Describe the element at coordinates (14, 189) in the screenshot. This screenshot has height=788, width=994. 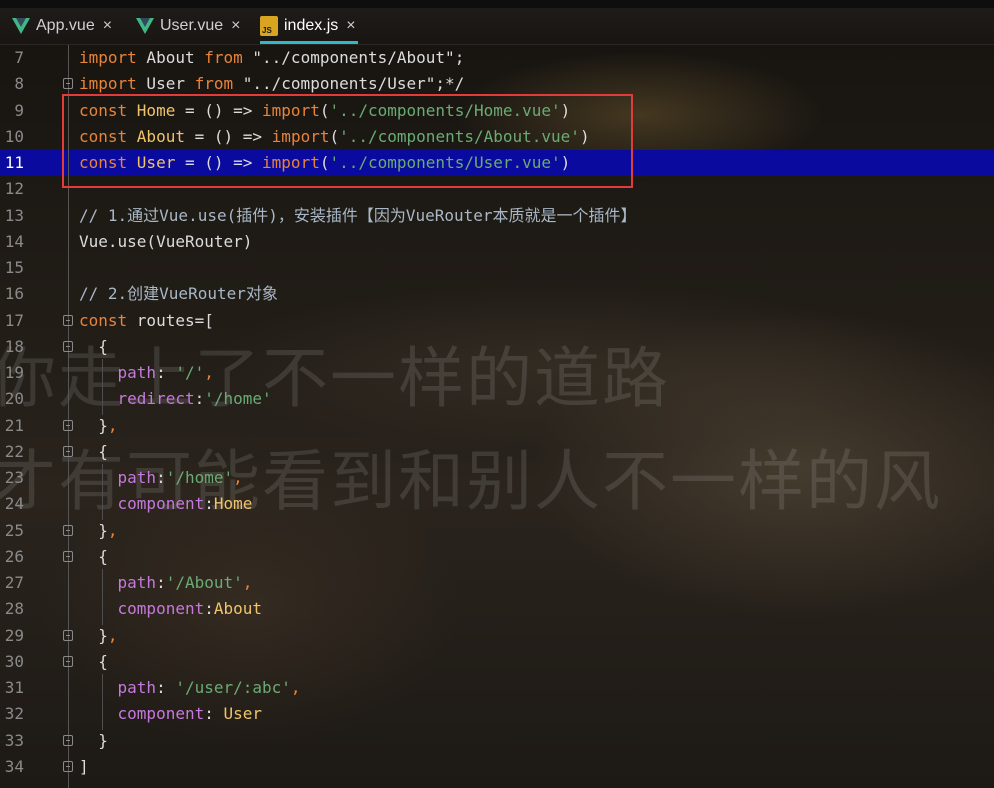
I see `line-number: 12` at that location.